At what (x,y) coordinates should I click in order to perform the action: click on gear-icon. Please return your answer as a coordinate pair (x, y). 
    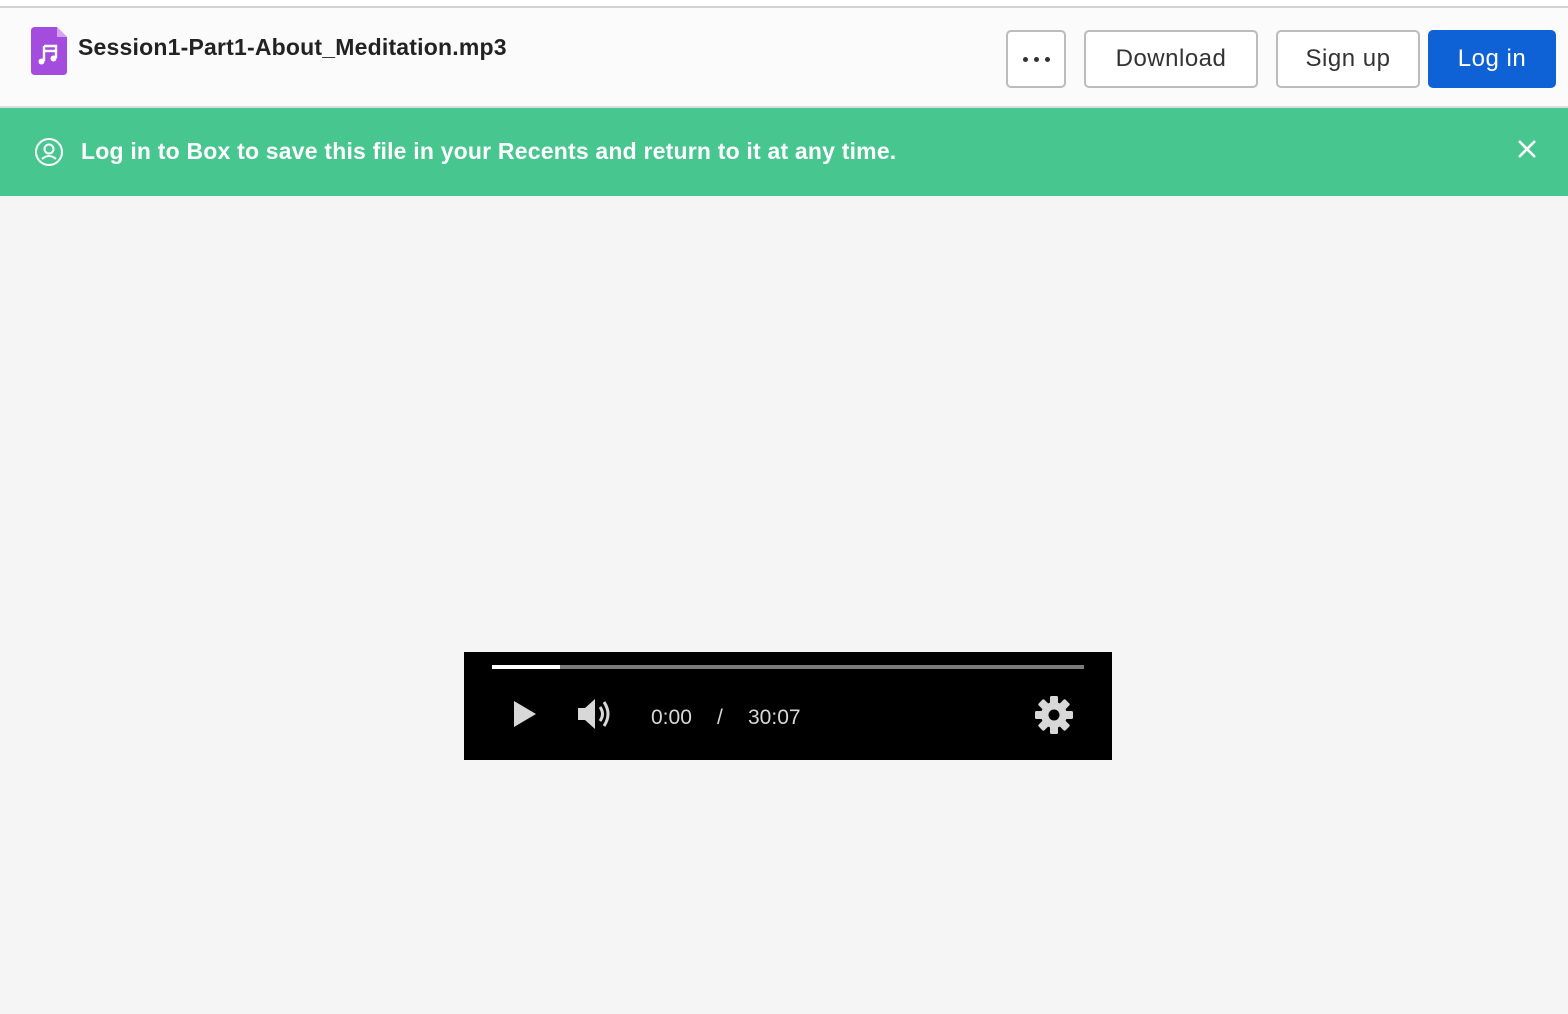
    Looking at the image, I should click on (1054, 715).